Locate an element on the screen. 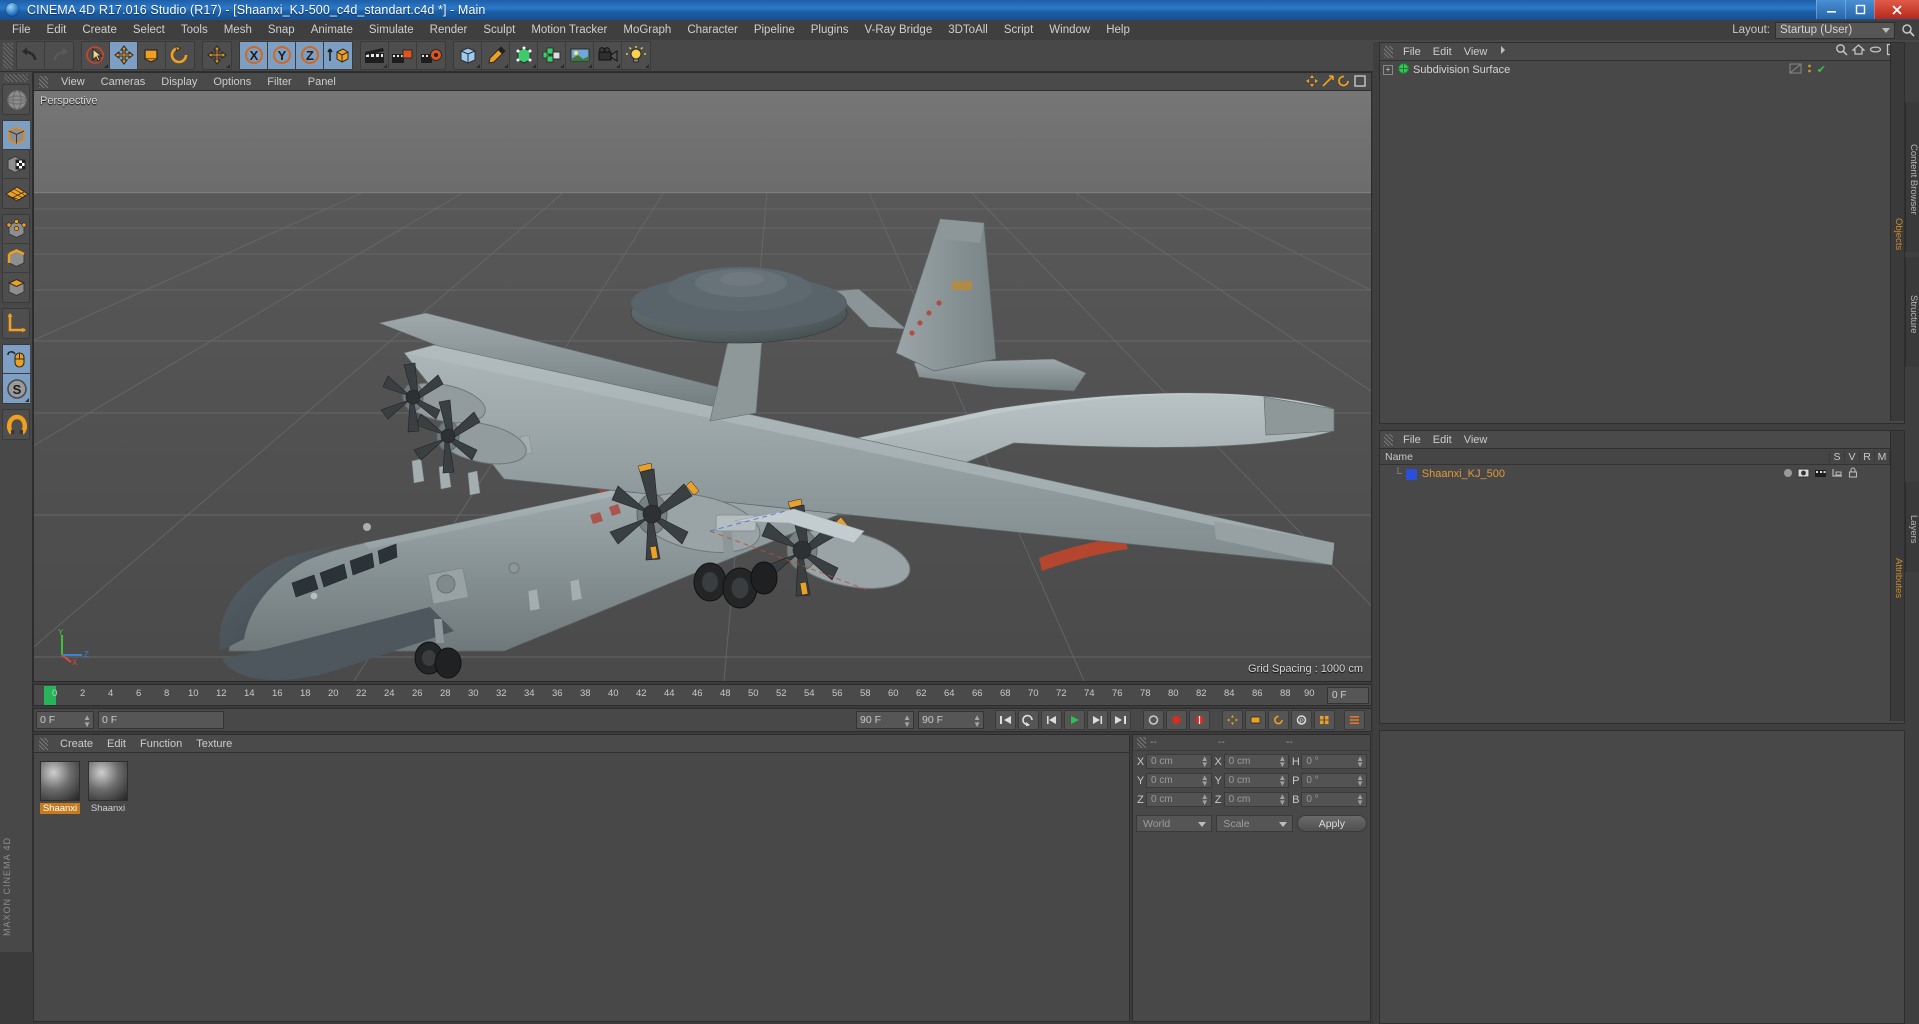 The image size is (1919, 1024). viewport-menu-grip is located at coordinates (43, 81).